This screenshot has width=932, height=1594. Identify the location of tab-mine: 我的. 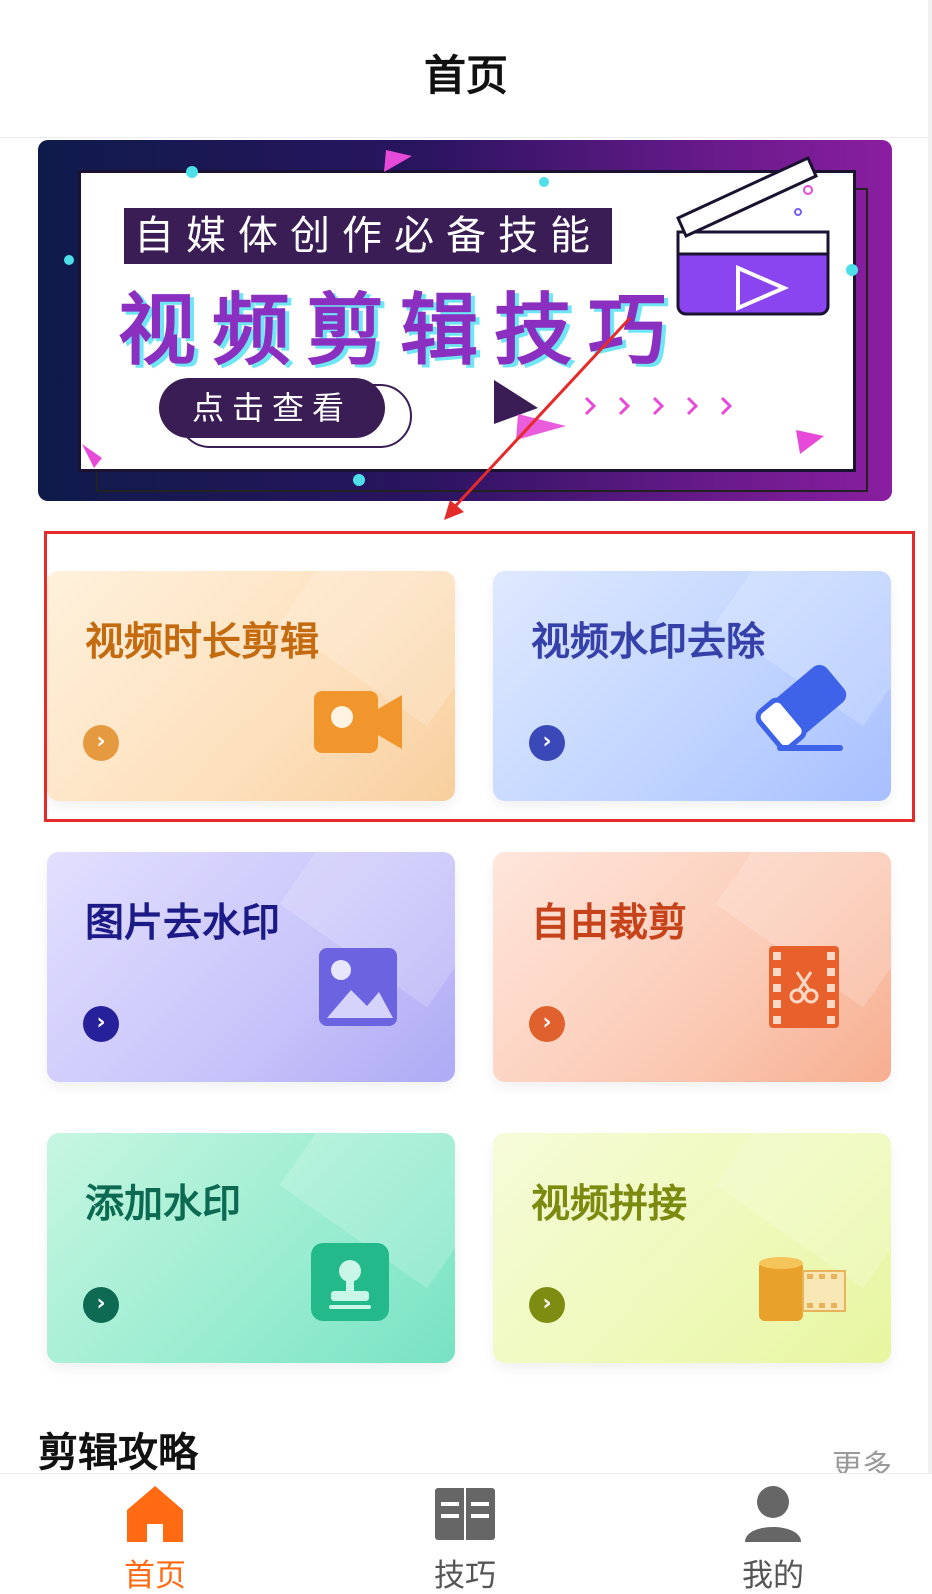
(773, 1534).